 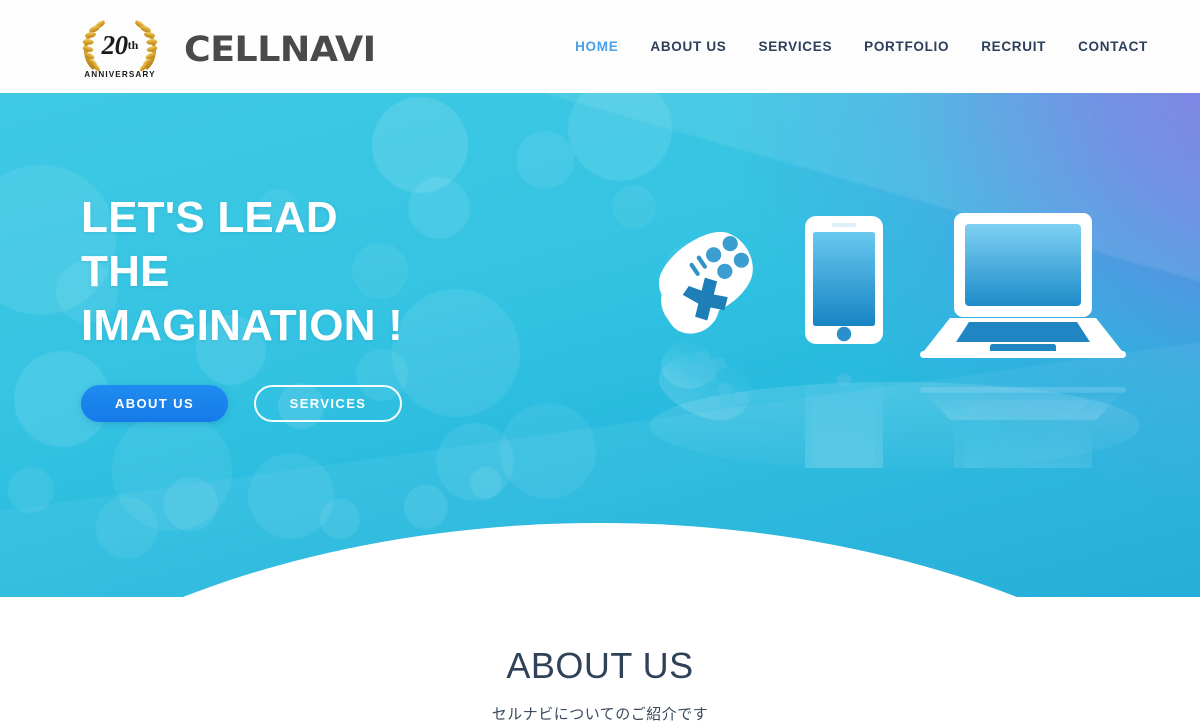 I want to click on smartphone-reflection, so click(x=844, y=419).